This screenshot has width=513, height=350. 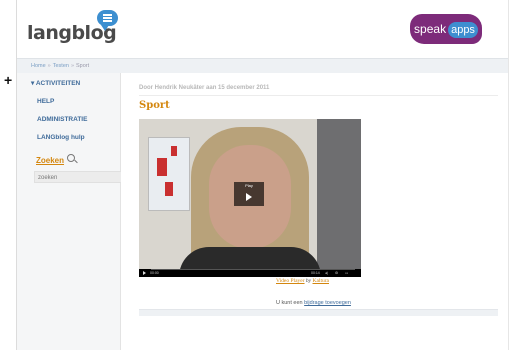 What do you see at coordinates (308, 281) in the screenshot?
I see `caption-by: by` at bounding box center [308, 281].